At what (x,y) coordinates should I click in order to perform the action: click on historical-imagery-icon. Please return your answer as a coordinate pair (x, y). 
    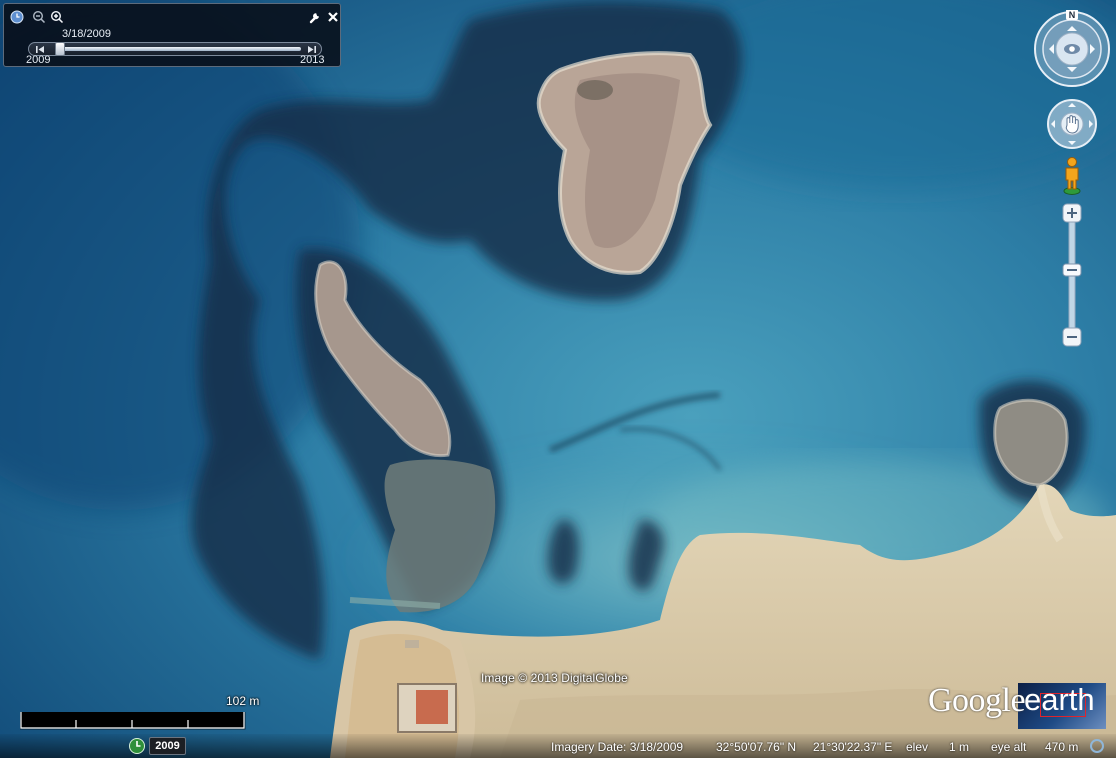
    Looking at the image, I should click on (137, 746).